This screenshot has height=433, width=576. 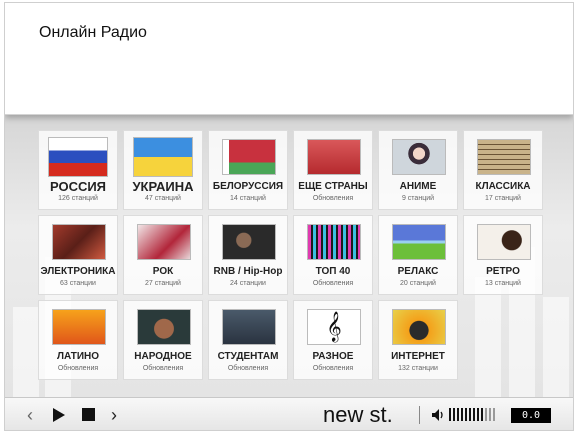 I want to click on tile-retro: РЕТРО 13 станций, so click(x=503, y=255).